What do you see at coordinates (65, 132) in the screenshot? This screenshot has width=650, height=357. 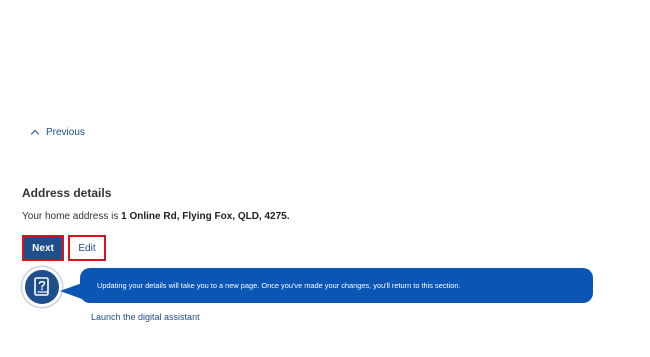 I see `previous-label: Previous` at bounding box center [65, 132].